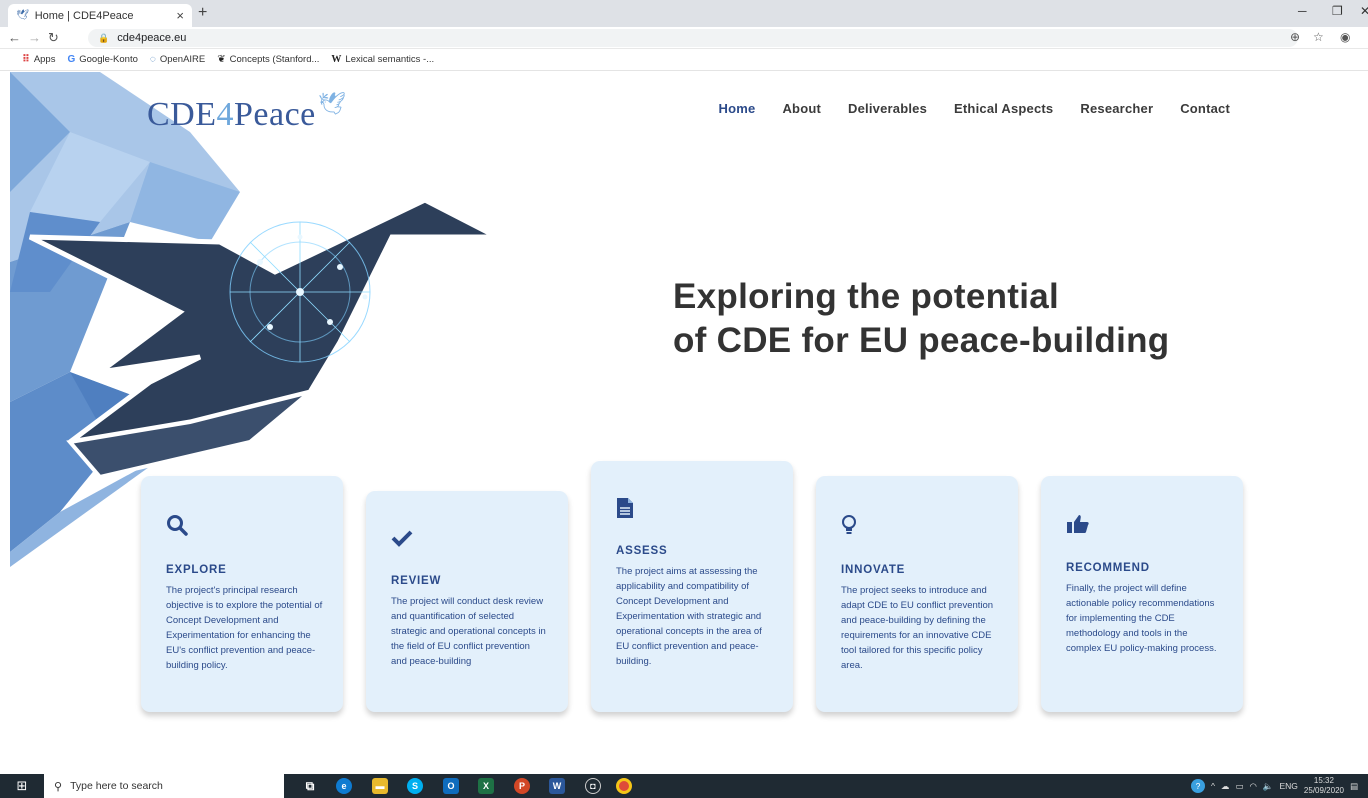 The width and height of the screenshot is (1368, 798). I want to click on dove-logo-icon: 🕊, so click(332, 103).